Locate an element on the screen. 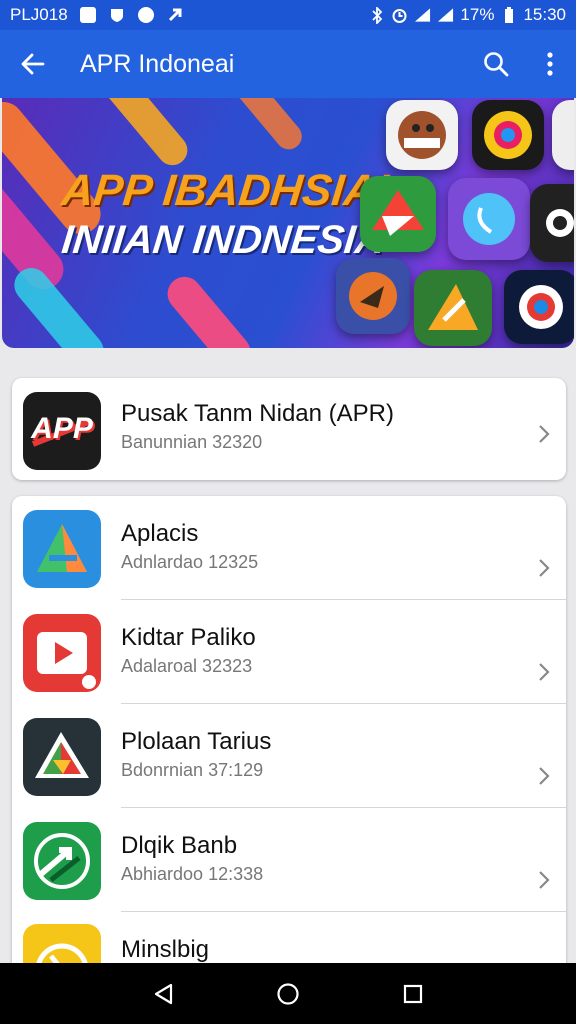  banner-app-icon-swirl is located at coordinates (508, 135).